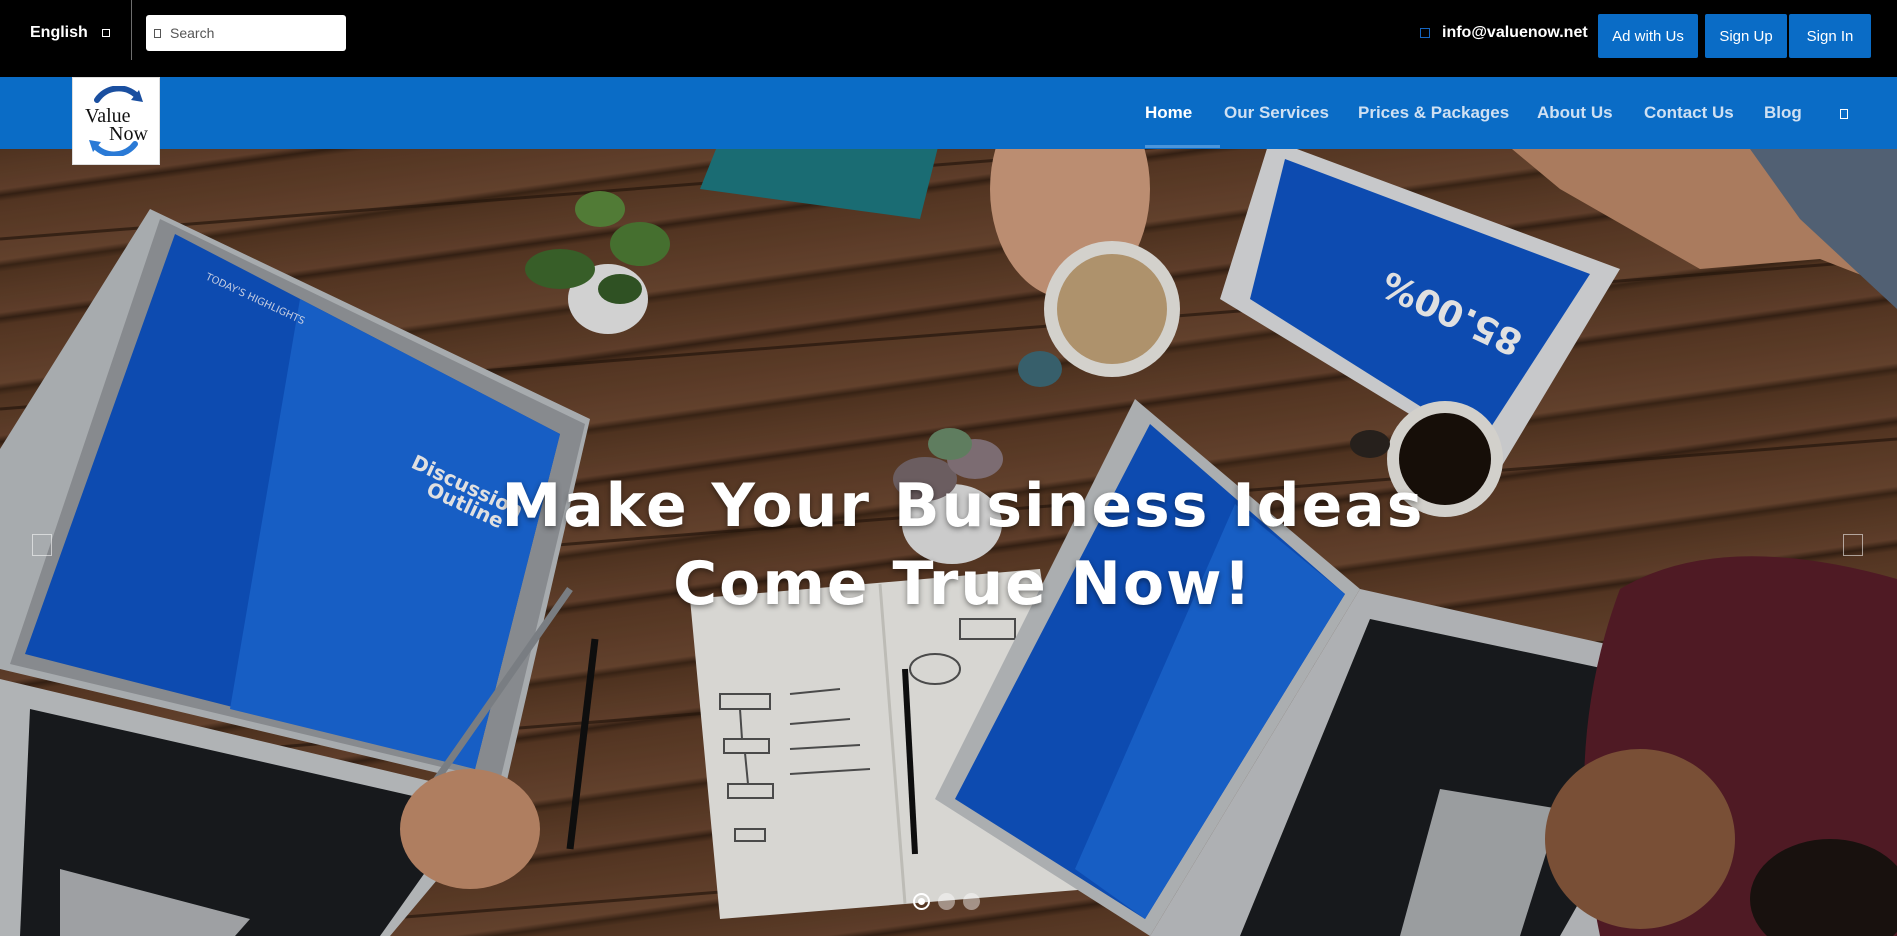 This screenshot has height=936, width=1897. Describe the element at coordinates (1783, 113) in the screenshot. I see `nav-blog: Blog` at that location.